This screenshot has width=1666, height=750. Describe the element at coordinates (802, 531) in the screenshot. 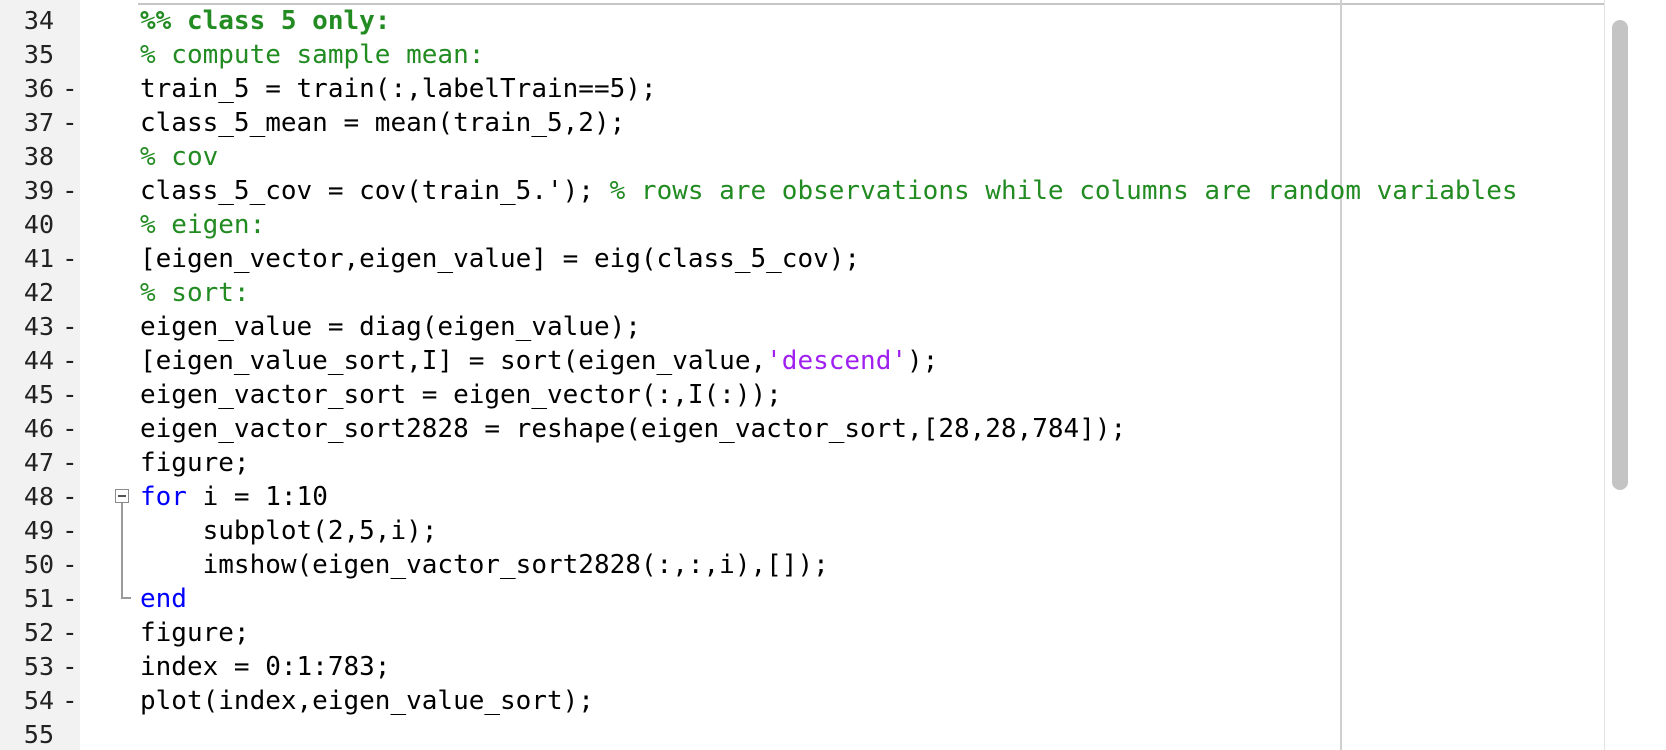

I see `code-line: 49- subplot(2,5,i);` at that location.